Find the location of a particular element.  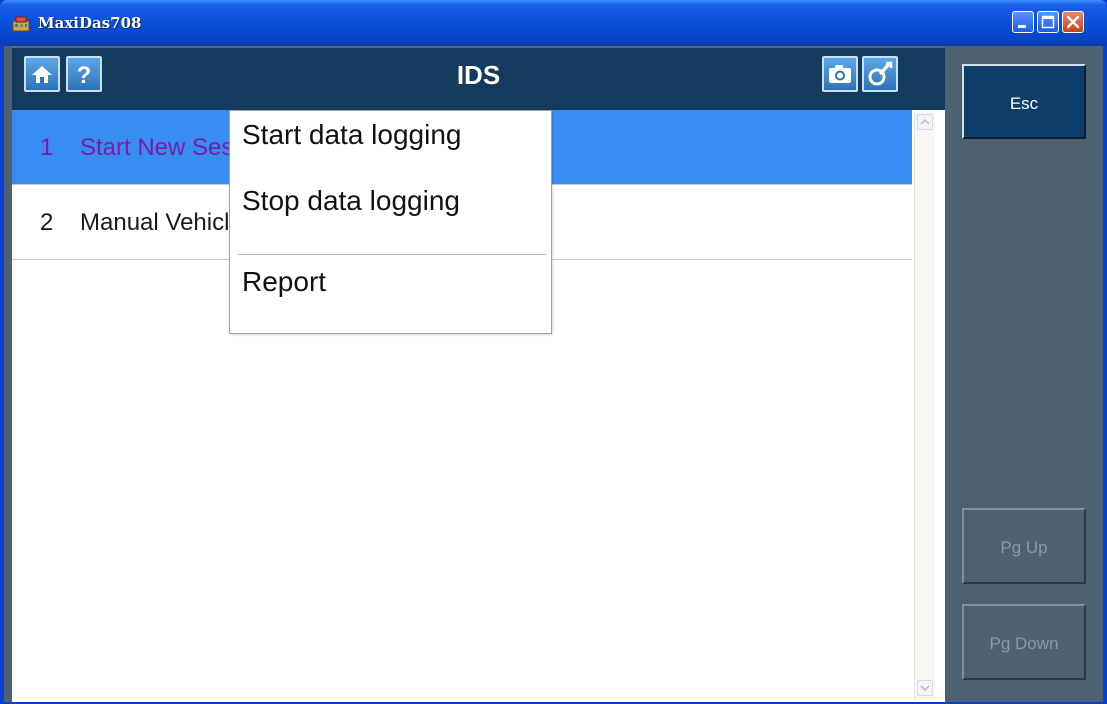

page-title: IDS is located at coordinates (478, 75).